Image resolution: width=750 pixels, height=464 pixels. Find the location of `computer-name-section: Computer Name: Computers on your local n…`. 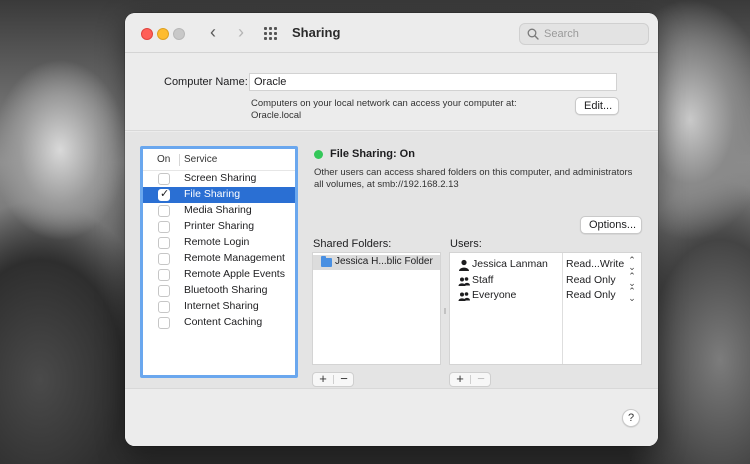

computer-name-section: Computer Name: Computers on your local n… is located at coordinates (391, 92).